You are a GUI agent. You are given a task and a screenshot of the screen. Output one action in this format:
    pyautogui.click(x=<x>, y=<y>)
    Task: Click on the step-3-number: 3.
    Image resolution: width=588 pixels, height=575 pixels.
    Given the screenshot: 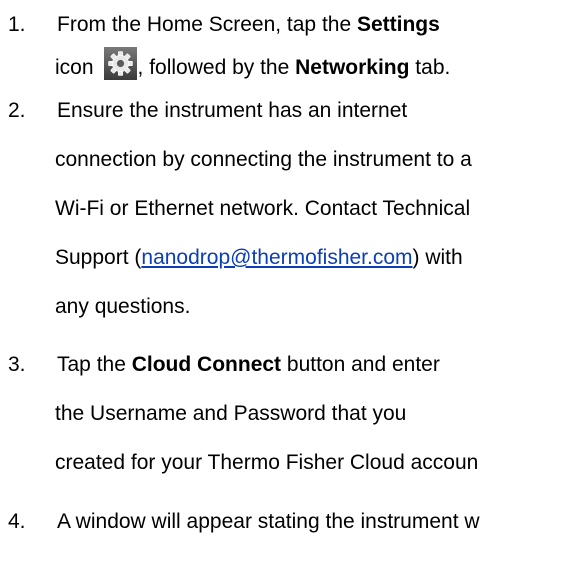 What is the action you would take?
    pyautogui.click(x=17, y=364)
    